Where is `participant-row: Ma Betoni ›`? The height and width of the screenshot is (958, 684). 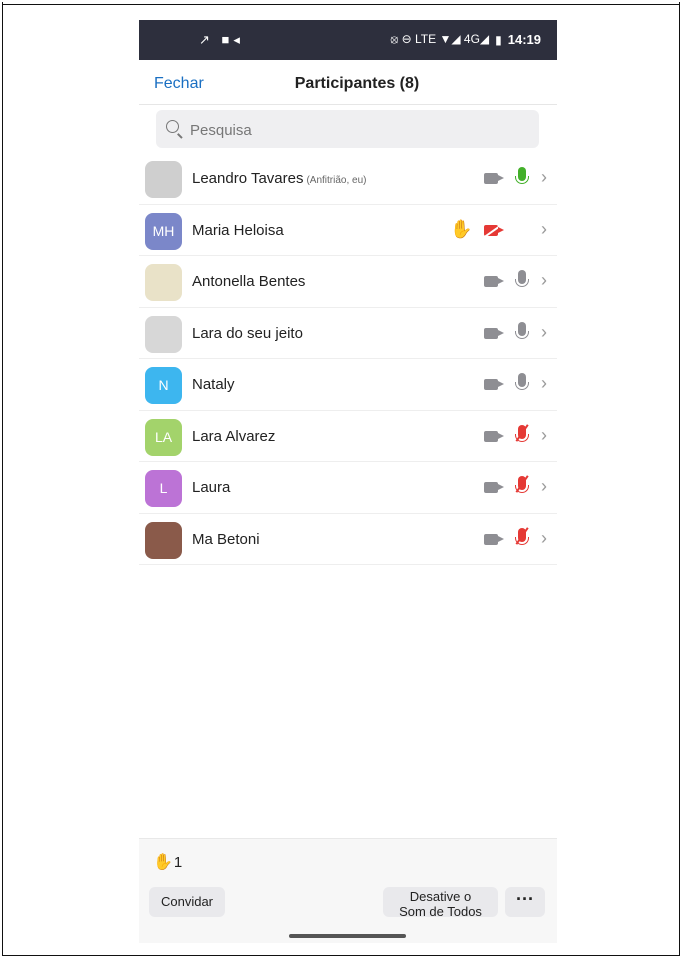
participant-row: Ma Betoni › is located at coordinates (348, 539).